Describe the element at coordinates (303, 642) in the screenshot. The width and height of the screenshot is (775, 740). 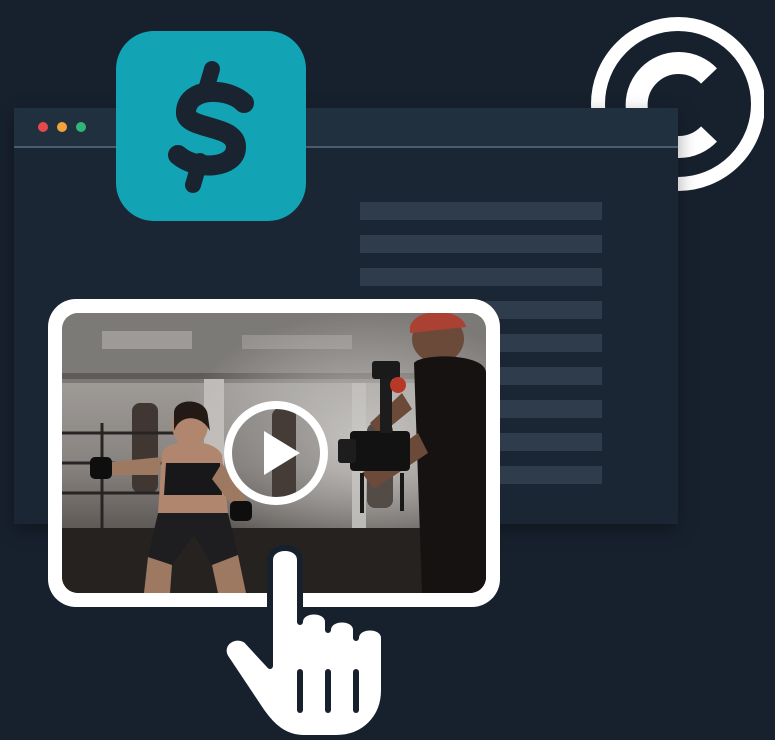
I see `hand-pointer-icon` at that location.